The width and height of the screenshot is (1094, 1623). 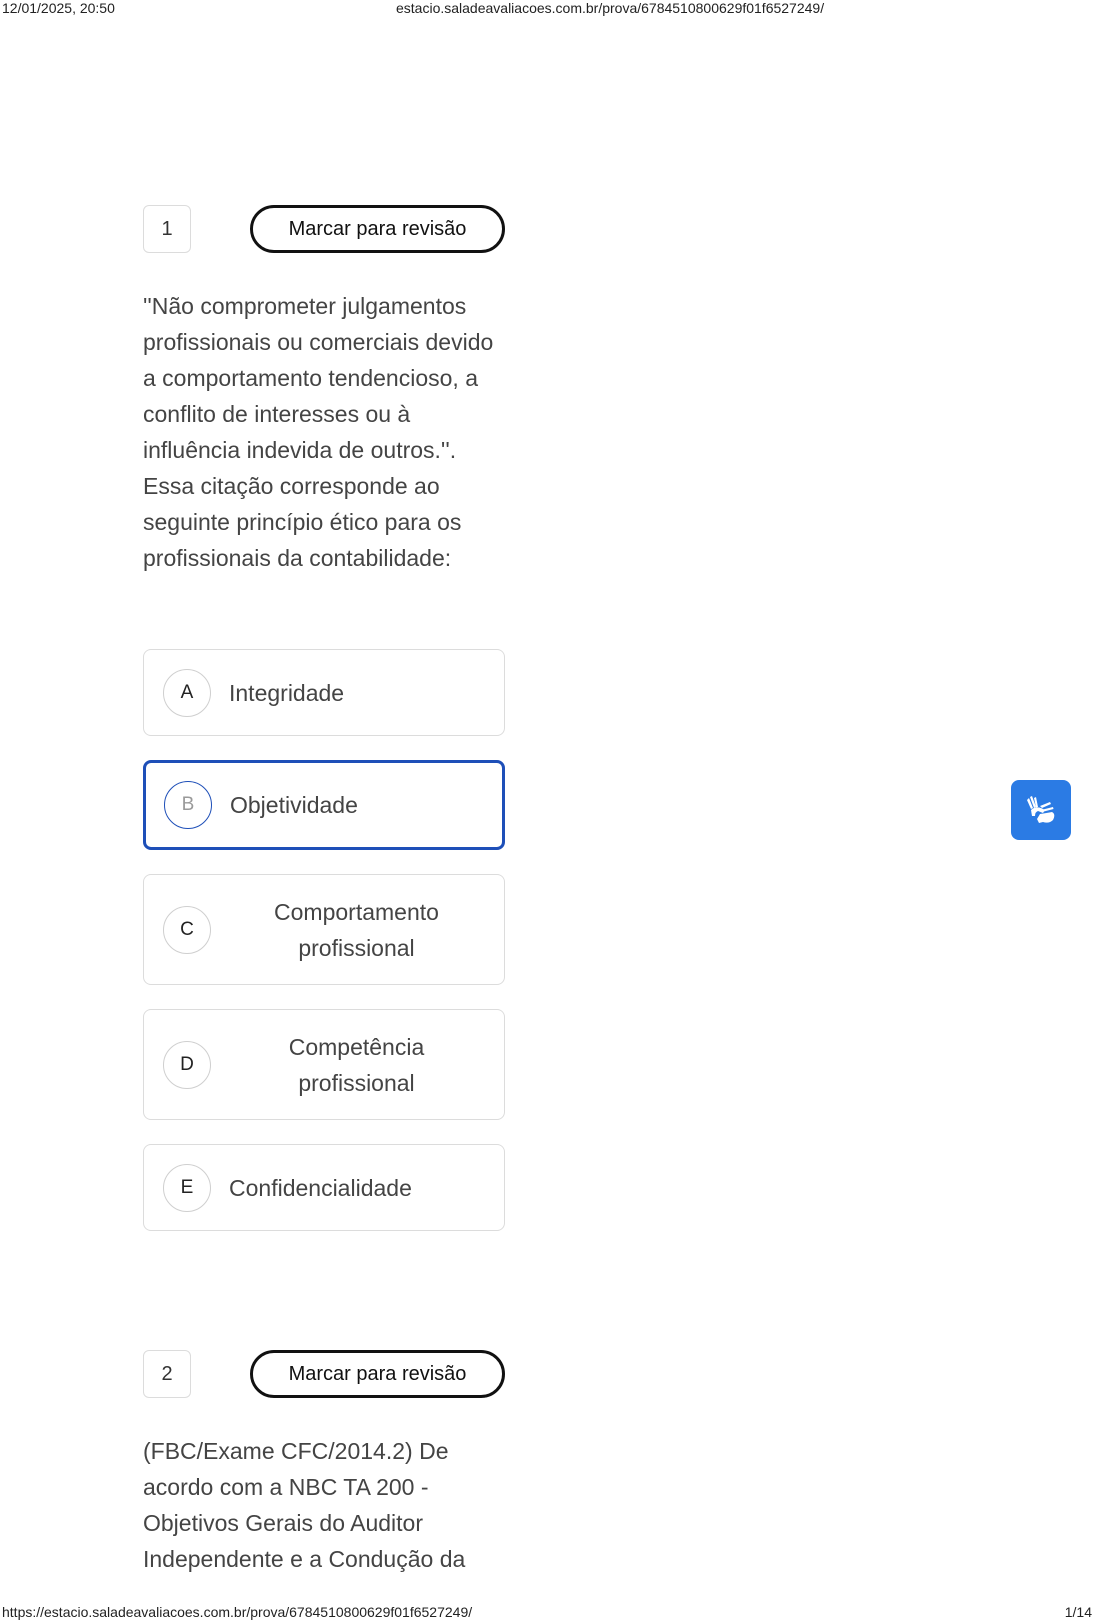 I want to click on option-label: Integridade, so click(x=287, y=692).